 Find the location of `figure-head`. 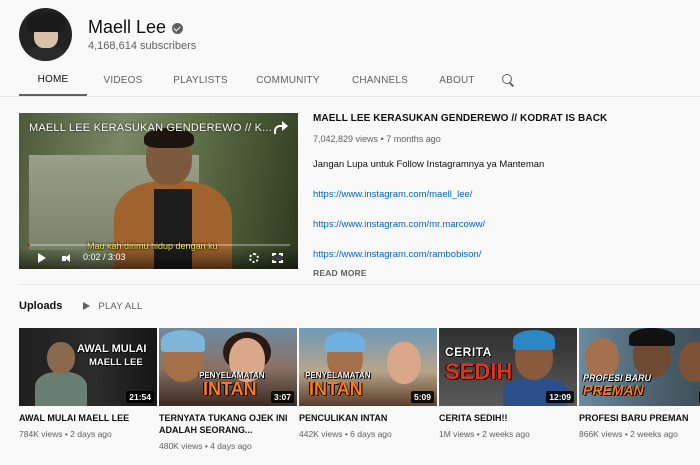

figure-head is located at coordinates (61, 358).